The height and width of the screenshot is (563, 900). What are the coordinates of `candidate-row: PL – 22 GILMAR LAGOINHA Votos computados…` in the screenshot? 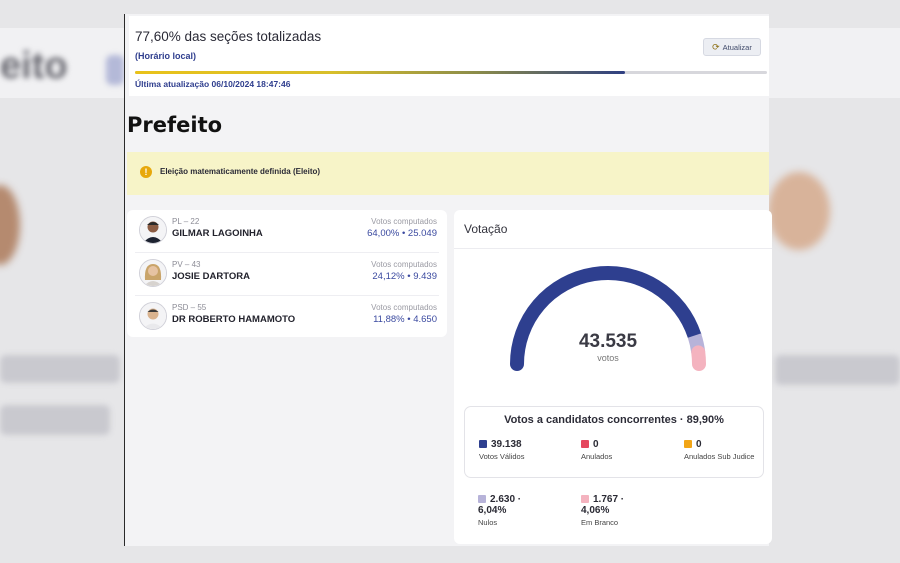 It's located at (287, 231).